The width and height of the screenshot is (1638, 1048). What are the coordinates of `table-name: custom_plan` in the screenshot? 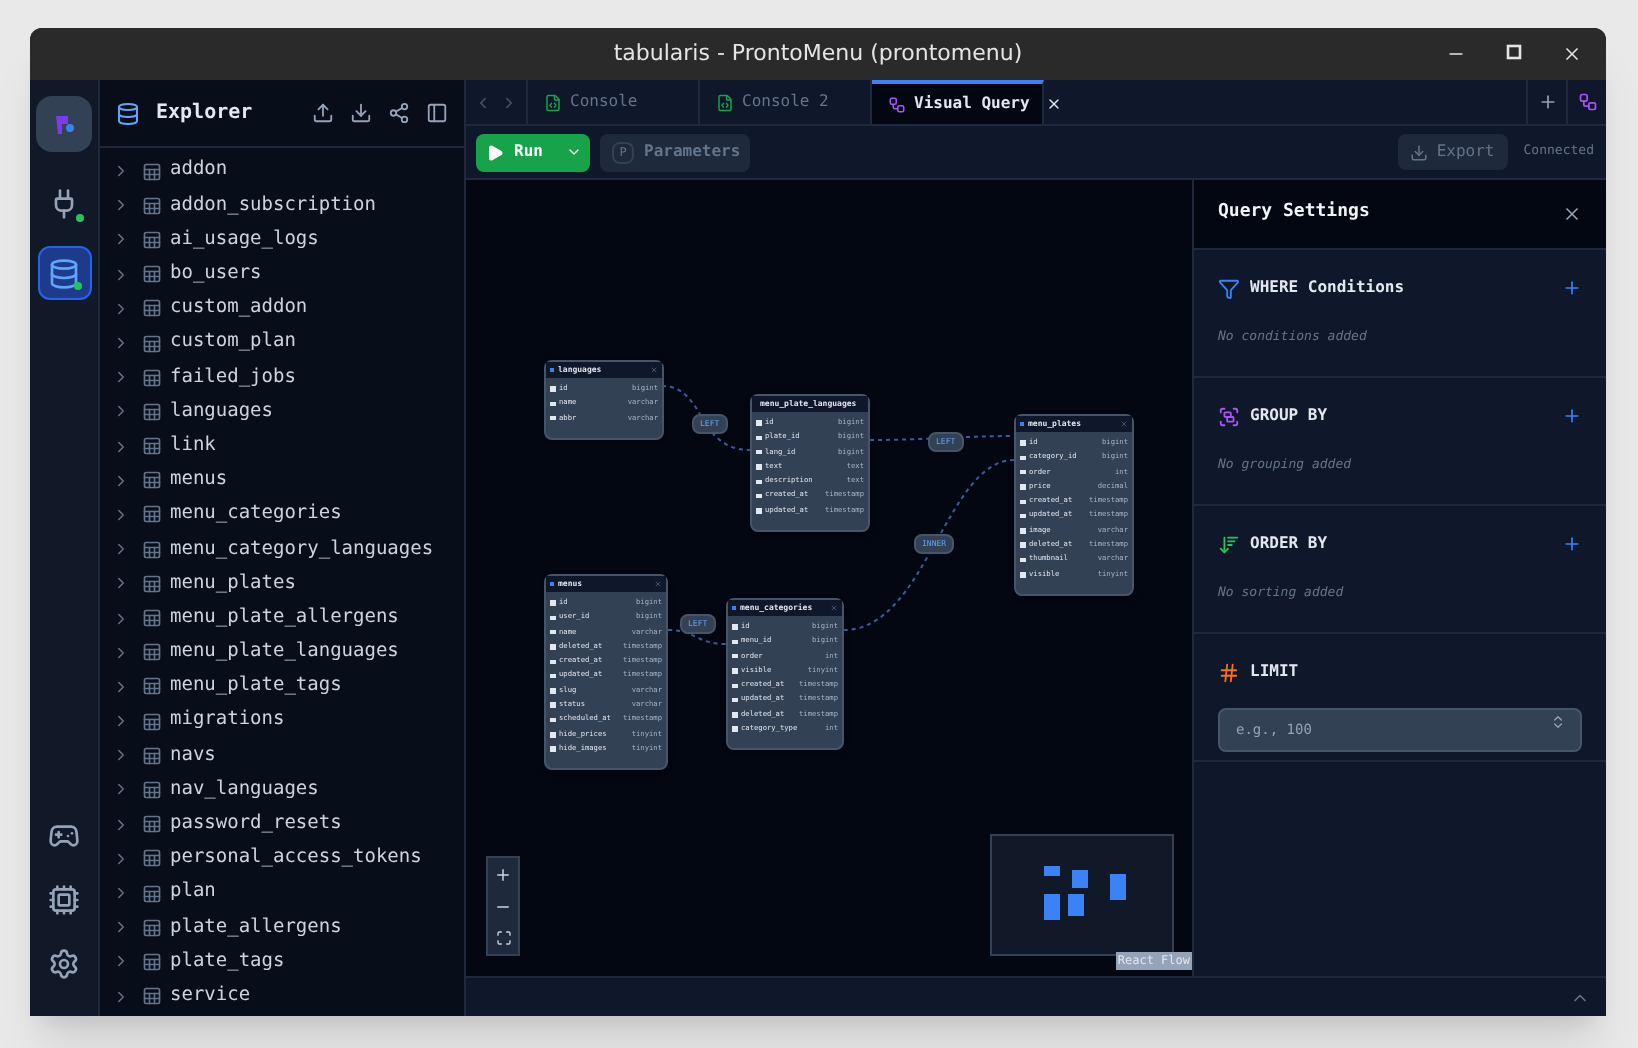 It's located at (233, 342).